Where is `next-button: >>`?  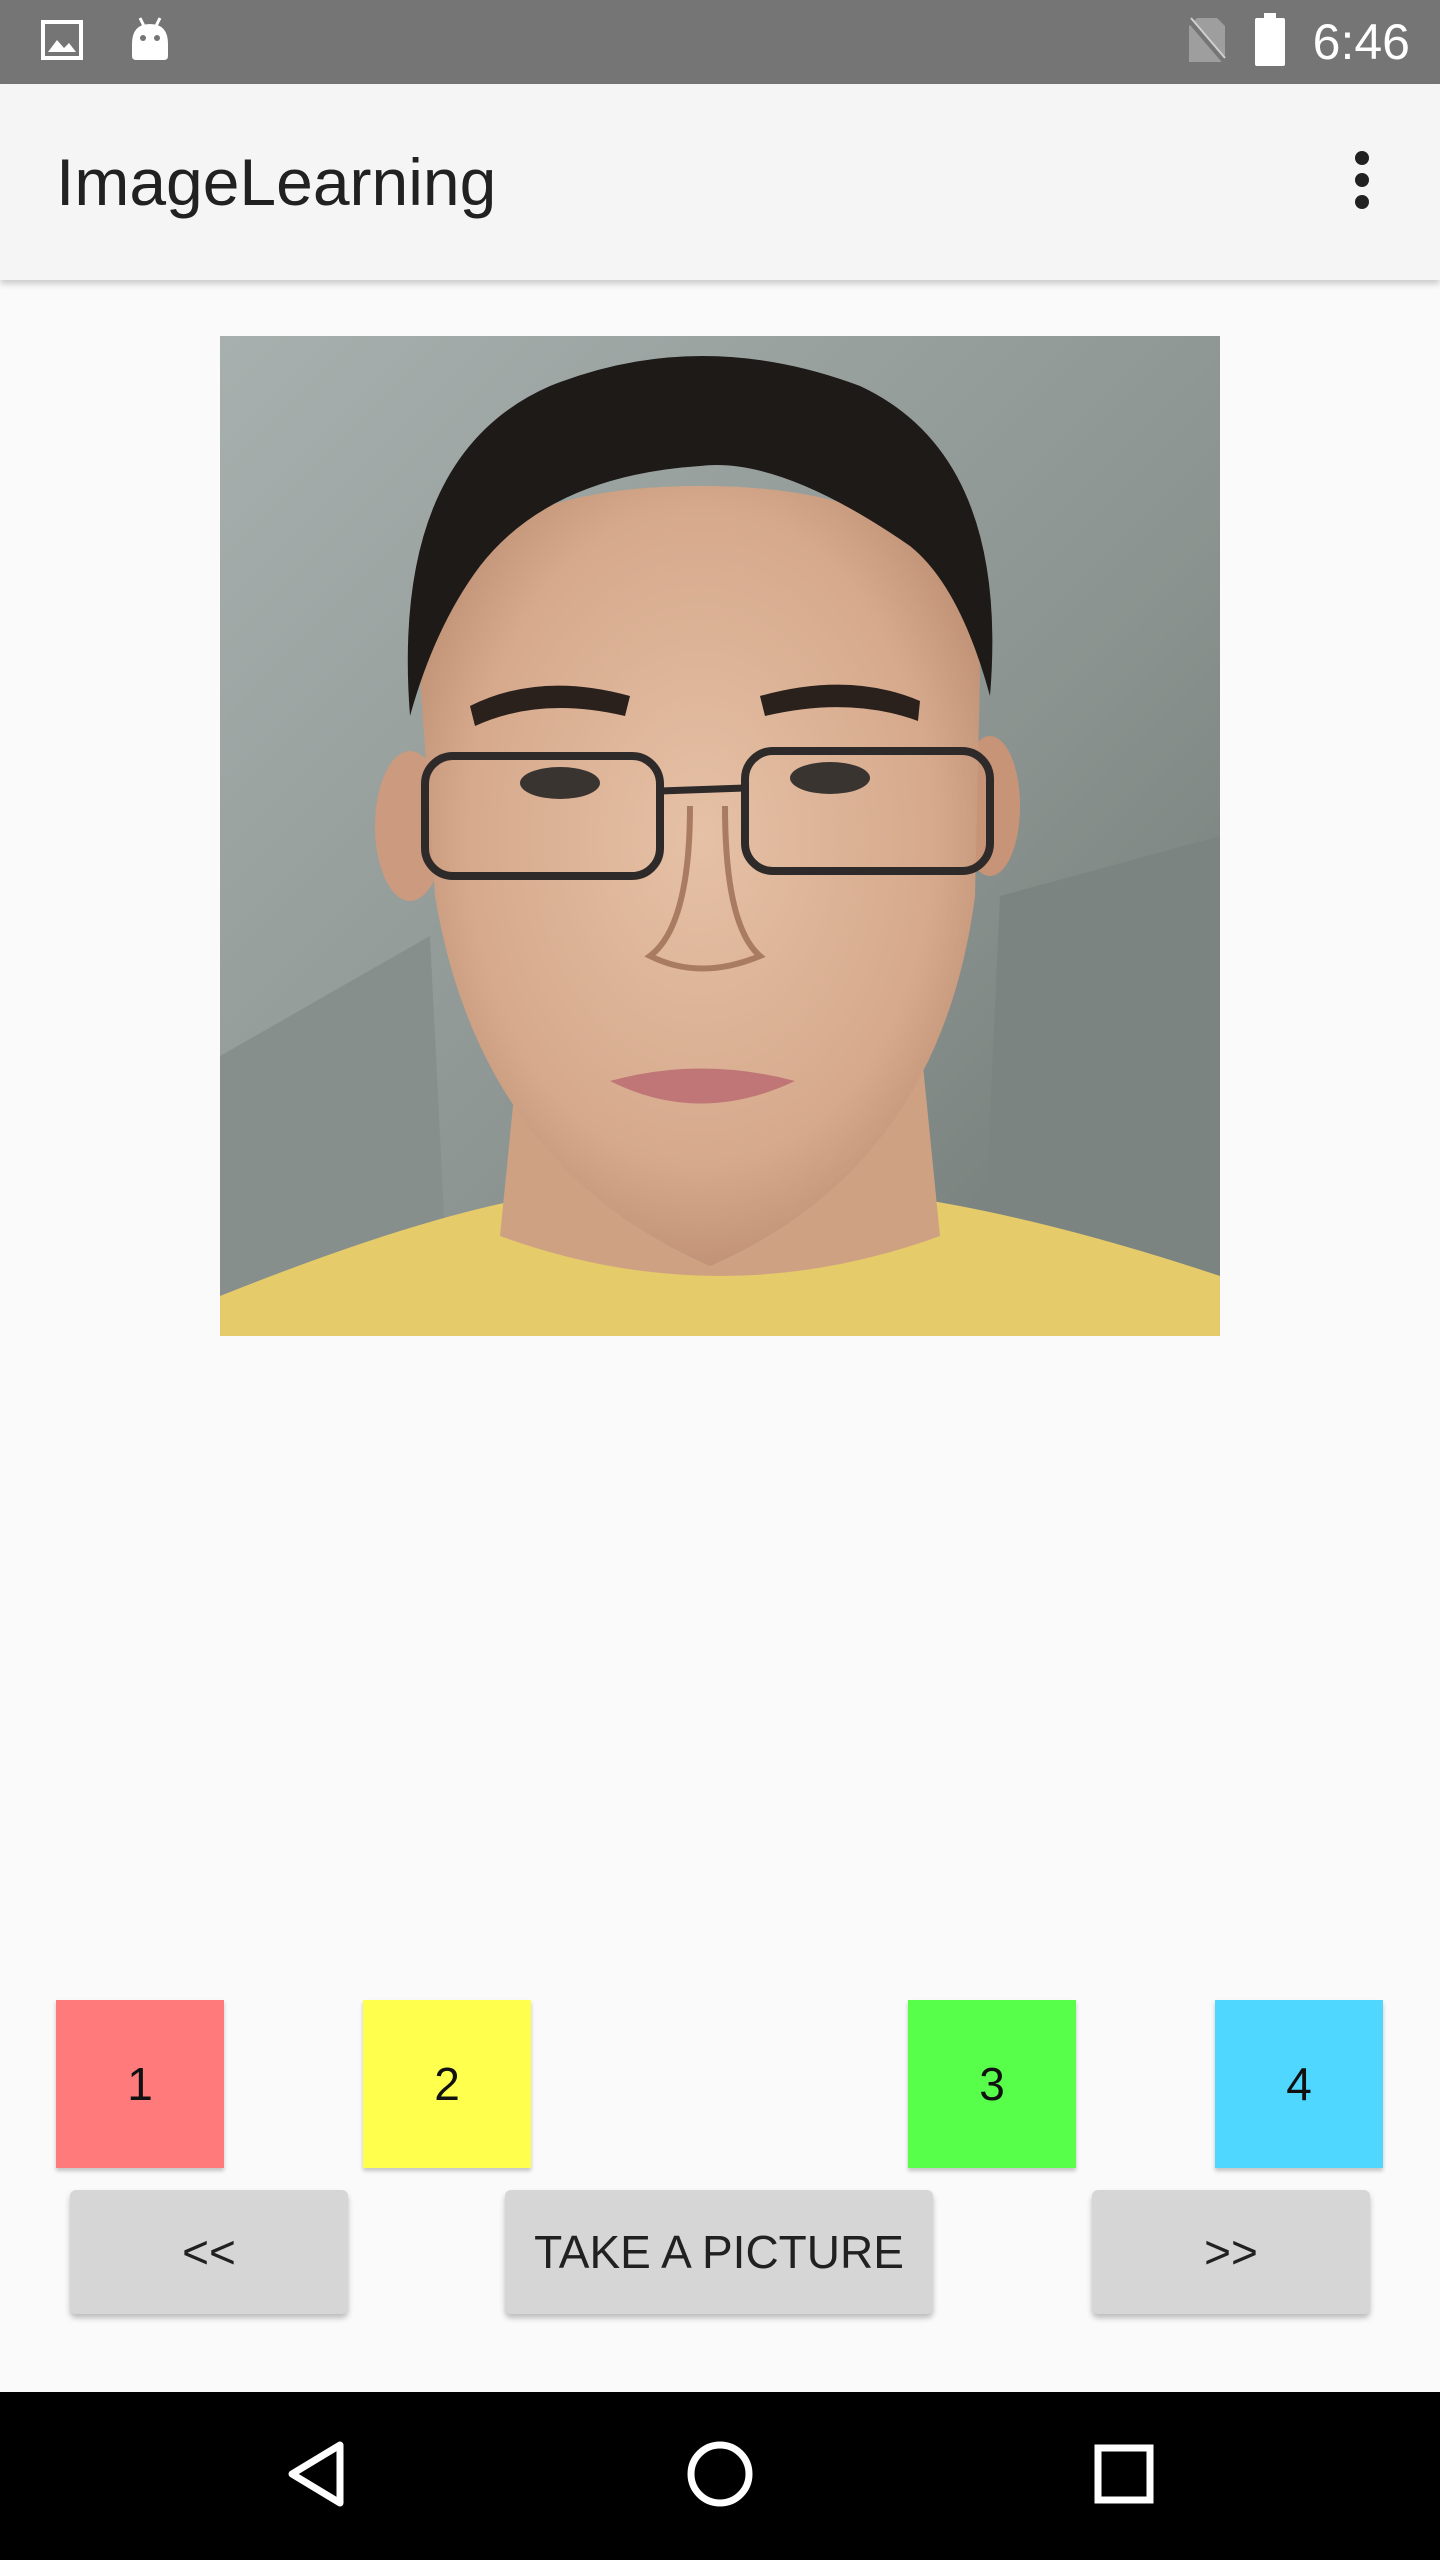
next-button: >> is located at coordinates (1231, 2252).